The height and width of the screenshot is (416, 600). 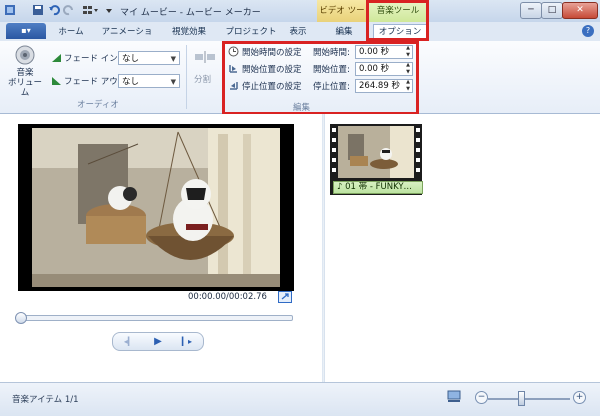 I want to click on zoom-slider-thumb, so click(x=521, y=398).